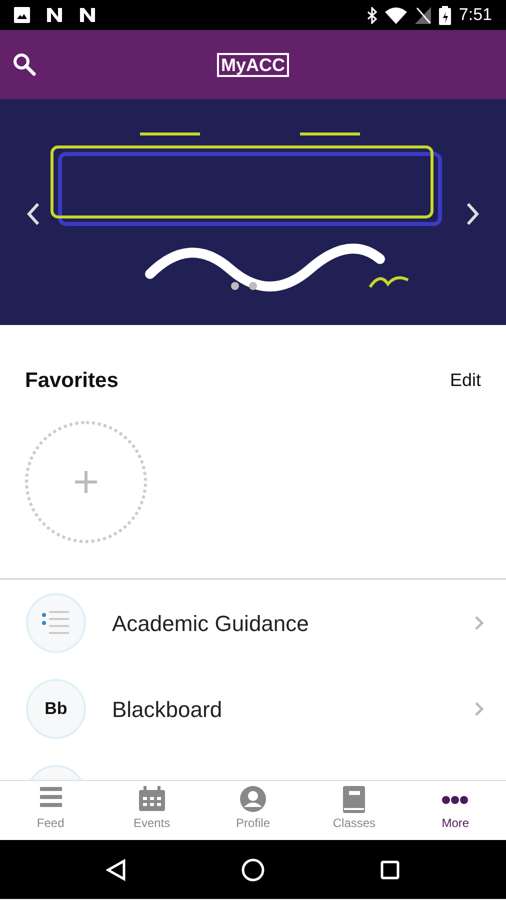 This screenshot has height=900, width=506. I want to click on more-icon, so click(455, 800).